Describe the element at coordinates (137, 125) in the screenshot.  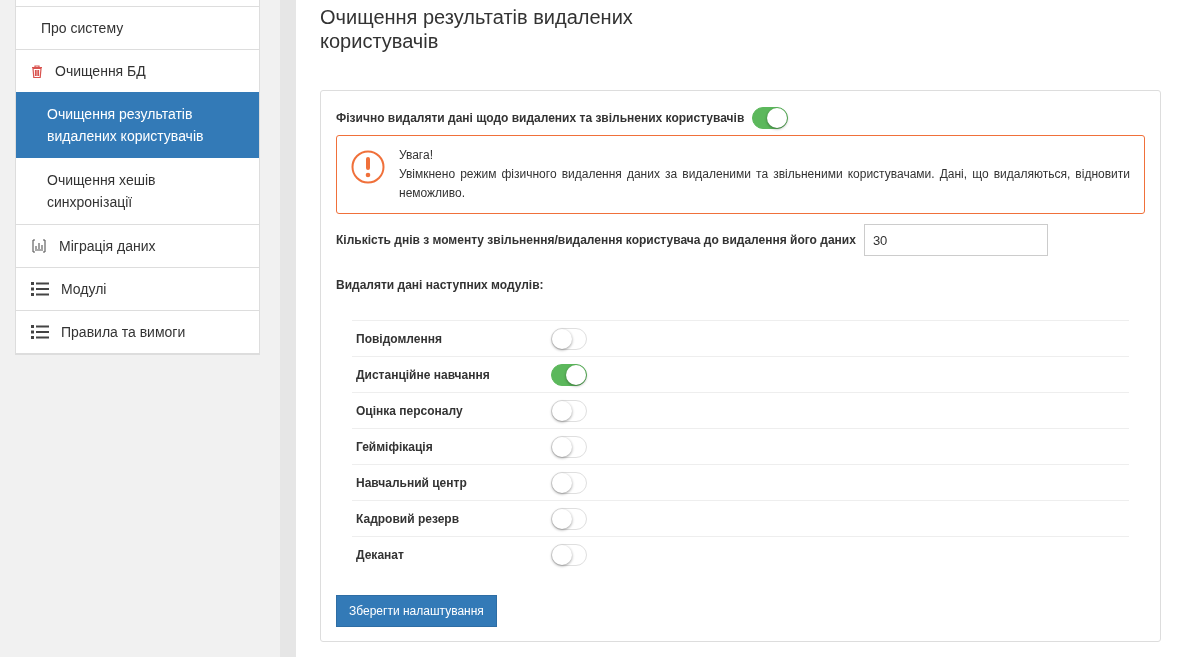
I see `sidebar-subitem: Очищення результатів видалених користувачів` at that location.